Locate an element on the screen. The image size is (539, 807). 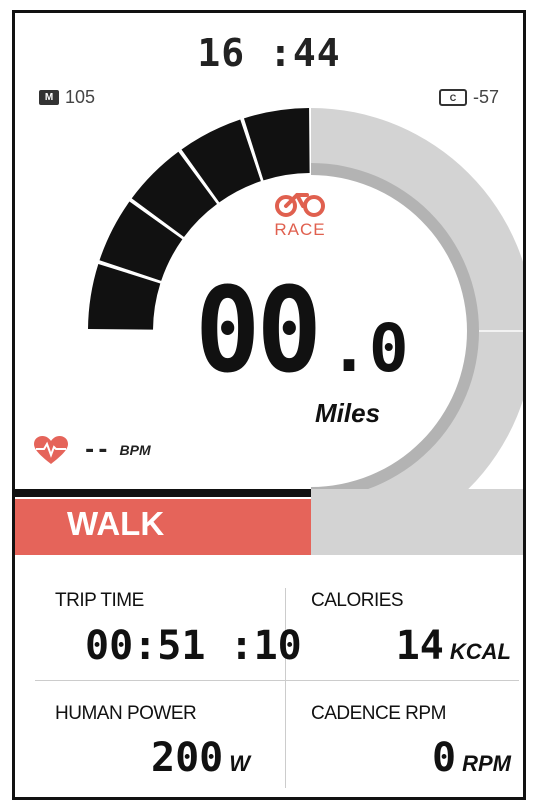
program-race-logo: RACE is located at coordinates (300, 215).